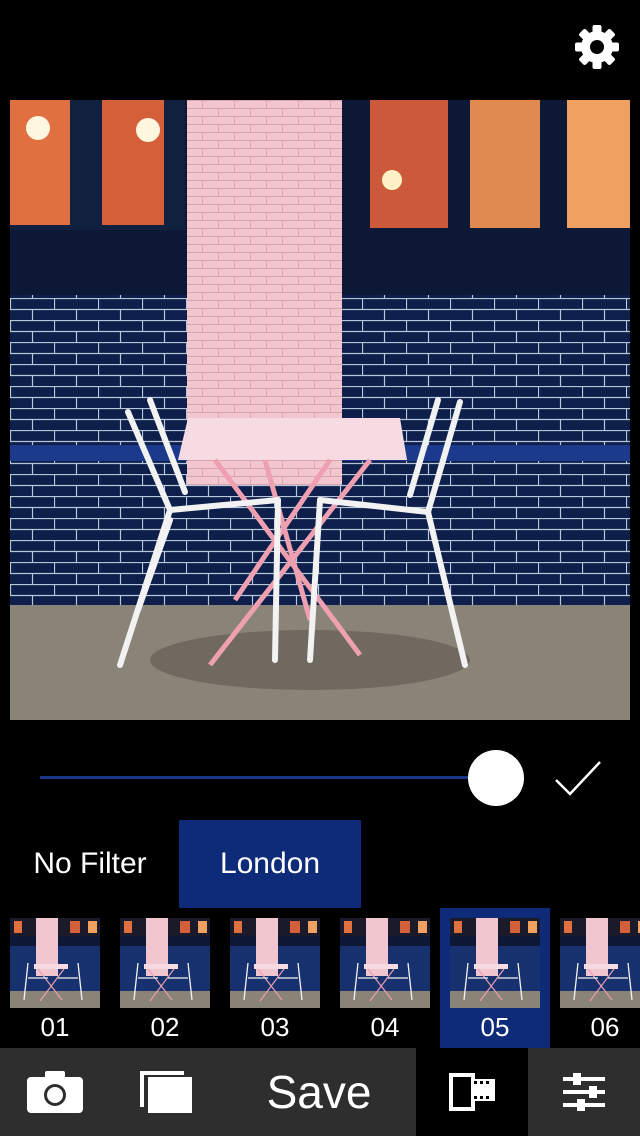  I want to click on preset-03: 03, so click(275, 978).